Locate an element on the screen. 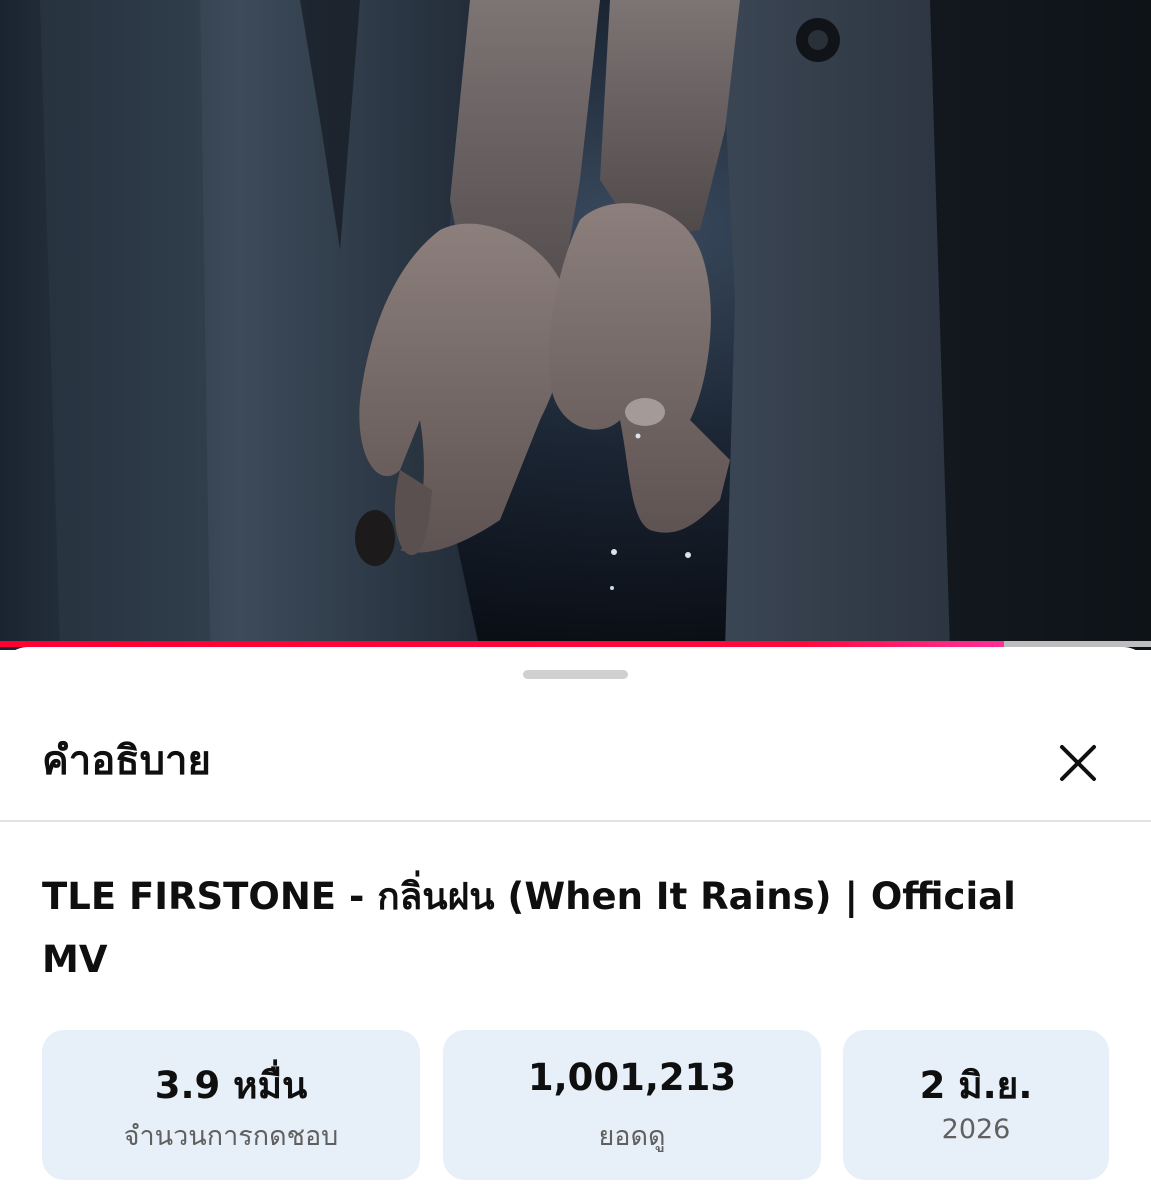 This screenshot has height=1200, width=1151. sheet-title: คำอธิบาย is located at coordinates (126, 761).